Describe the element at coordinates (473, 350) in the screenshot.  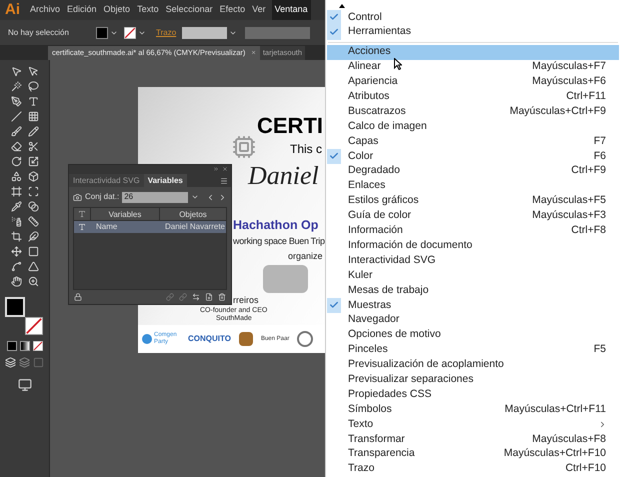
I see `menu-item: Pinceles F5` at that location.